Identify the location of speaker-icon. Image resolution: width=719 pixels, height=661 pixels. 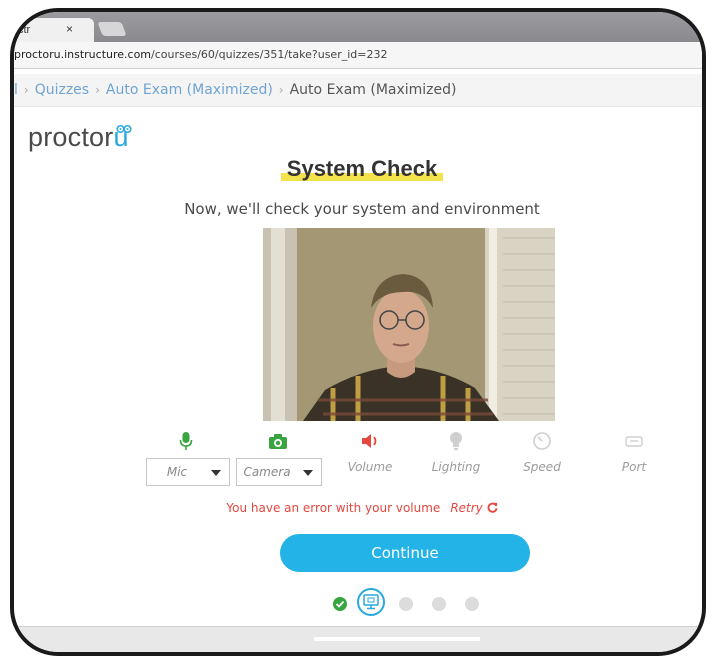
(369, 441).